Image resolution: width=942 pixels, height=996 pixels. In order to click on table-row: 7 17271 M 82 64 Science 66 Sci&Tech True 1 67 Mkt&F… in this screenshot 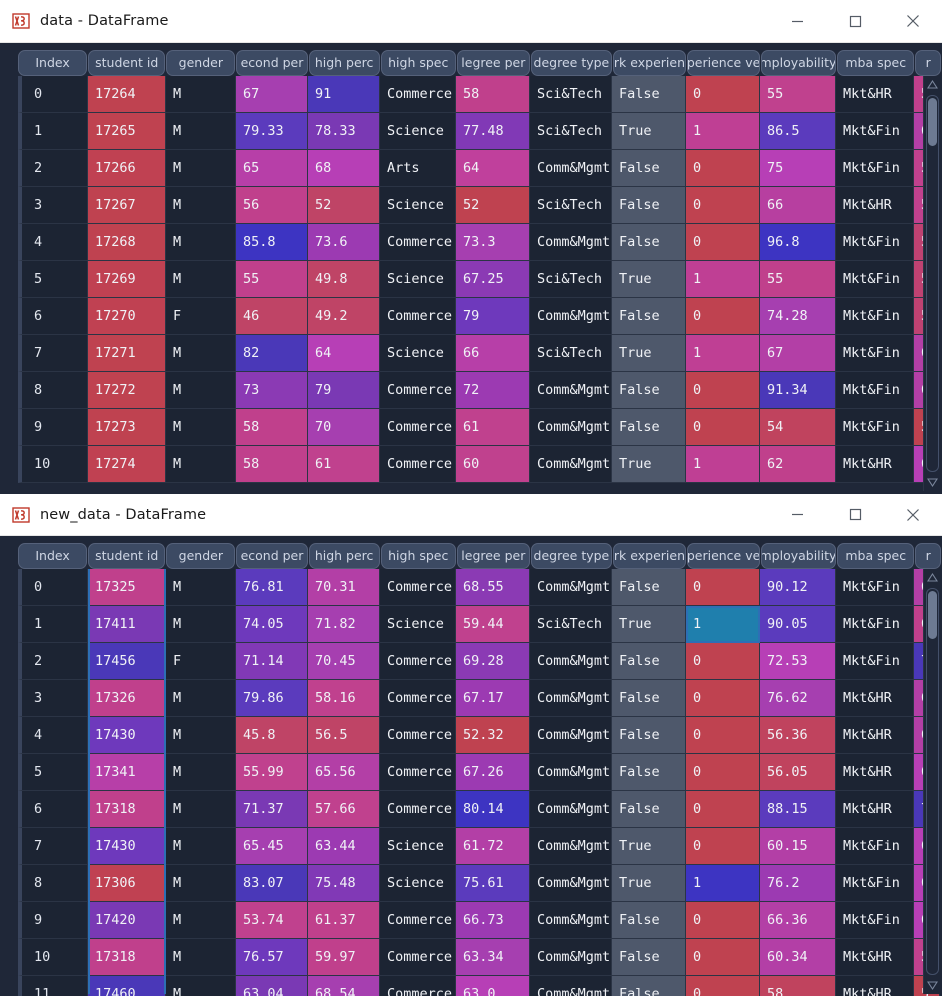, I will do `click(480, 353)`.